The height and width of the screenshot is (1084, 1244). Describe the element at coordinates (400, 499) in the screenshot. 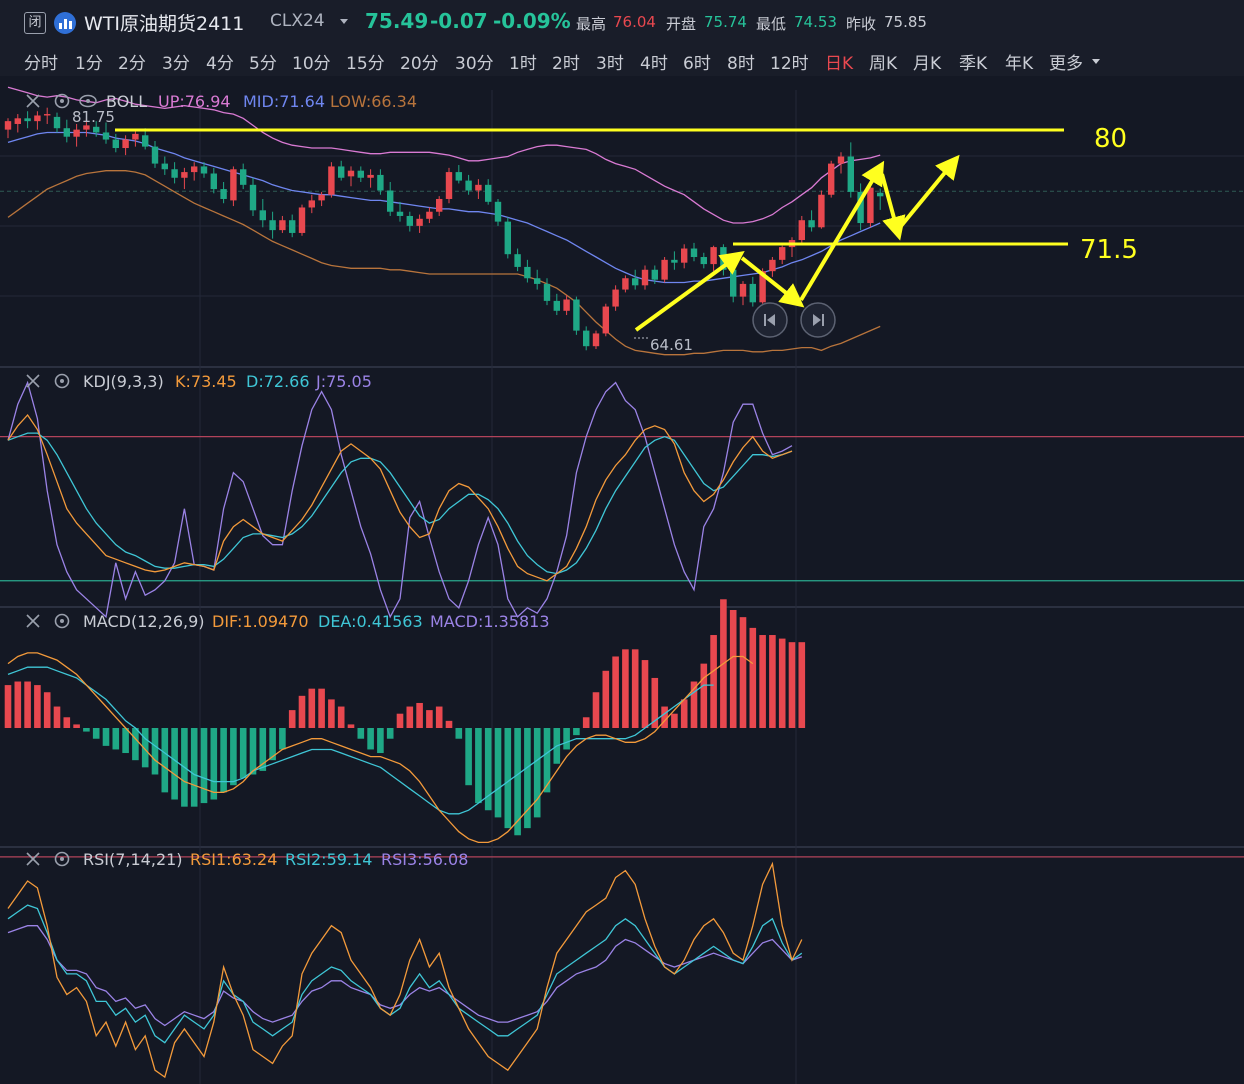

I see `kdj-j-line` at that location.